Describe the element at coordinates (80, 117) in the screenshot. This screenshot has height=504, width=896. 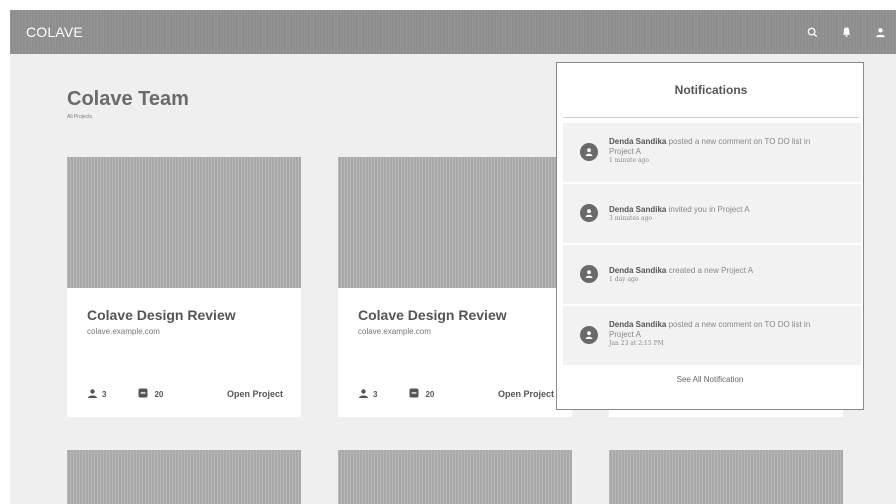
I see `page-subtitle: All Projects` at that location.